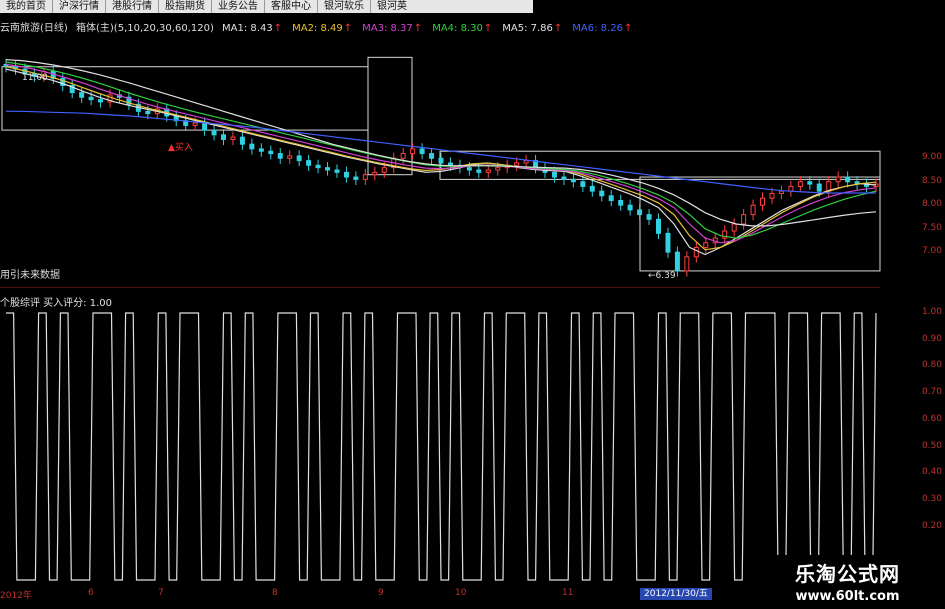  Describe the element at coordinates (91, 593) in the screenshot. I see `date-tick-label: 6` at that location.